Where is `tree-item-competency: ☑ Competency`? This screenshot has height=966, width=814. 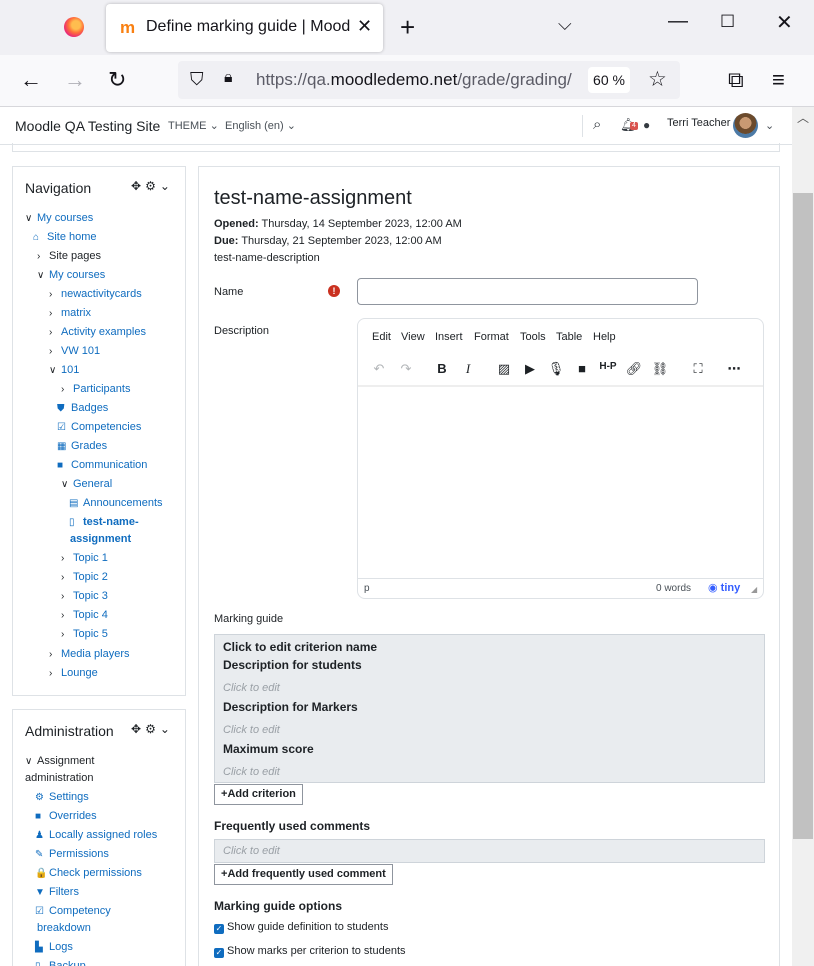
tree-item-competency: ☑ Competency is located at coordinates (73, 911).